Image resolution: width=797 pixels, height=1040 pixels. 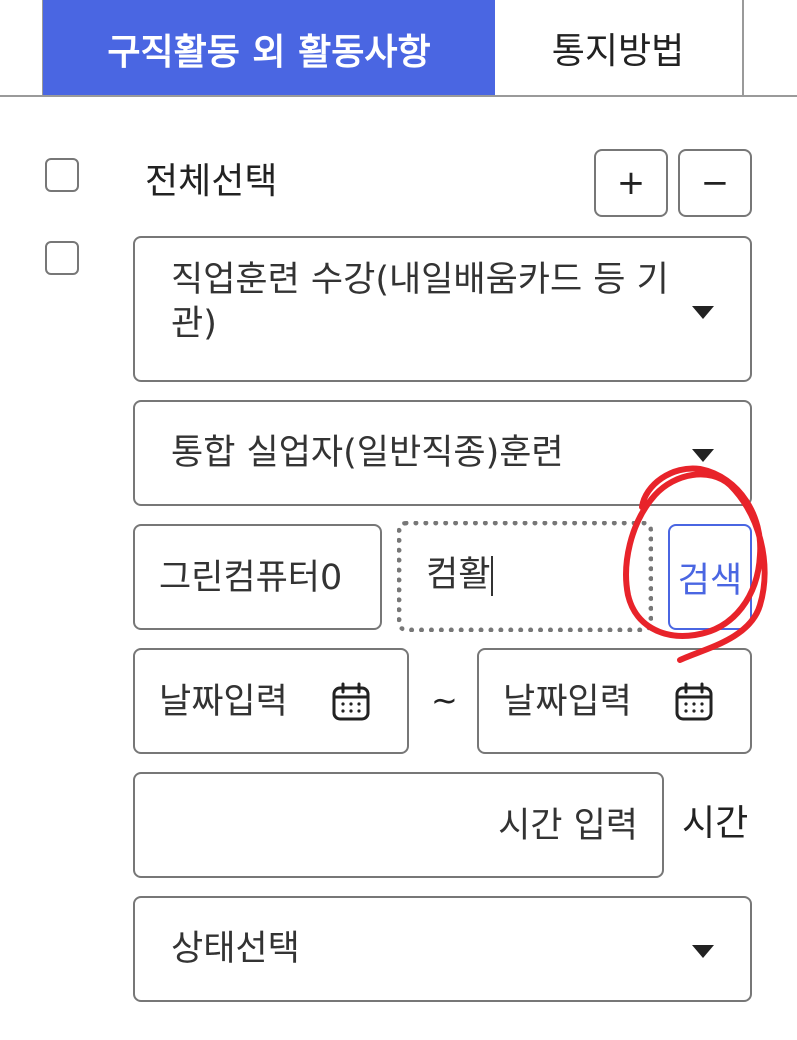 I want to click on activity-type-line2: 관), so click(x=194, y=324).